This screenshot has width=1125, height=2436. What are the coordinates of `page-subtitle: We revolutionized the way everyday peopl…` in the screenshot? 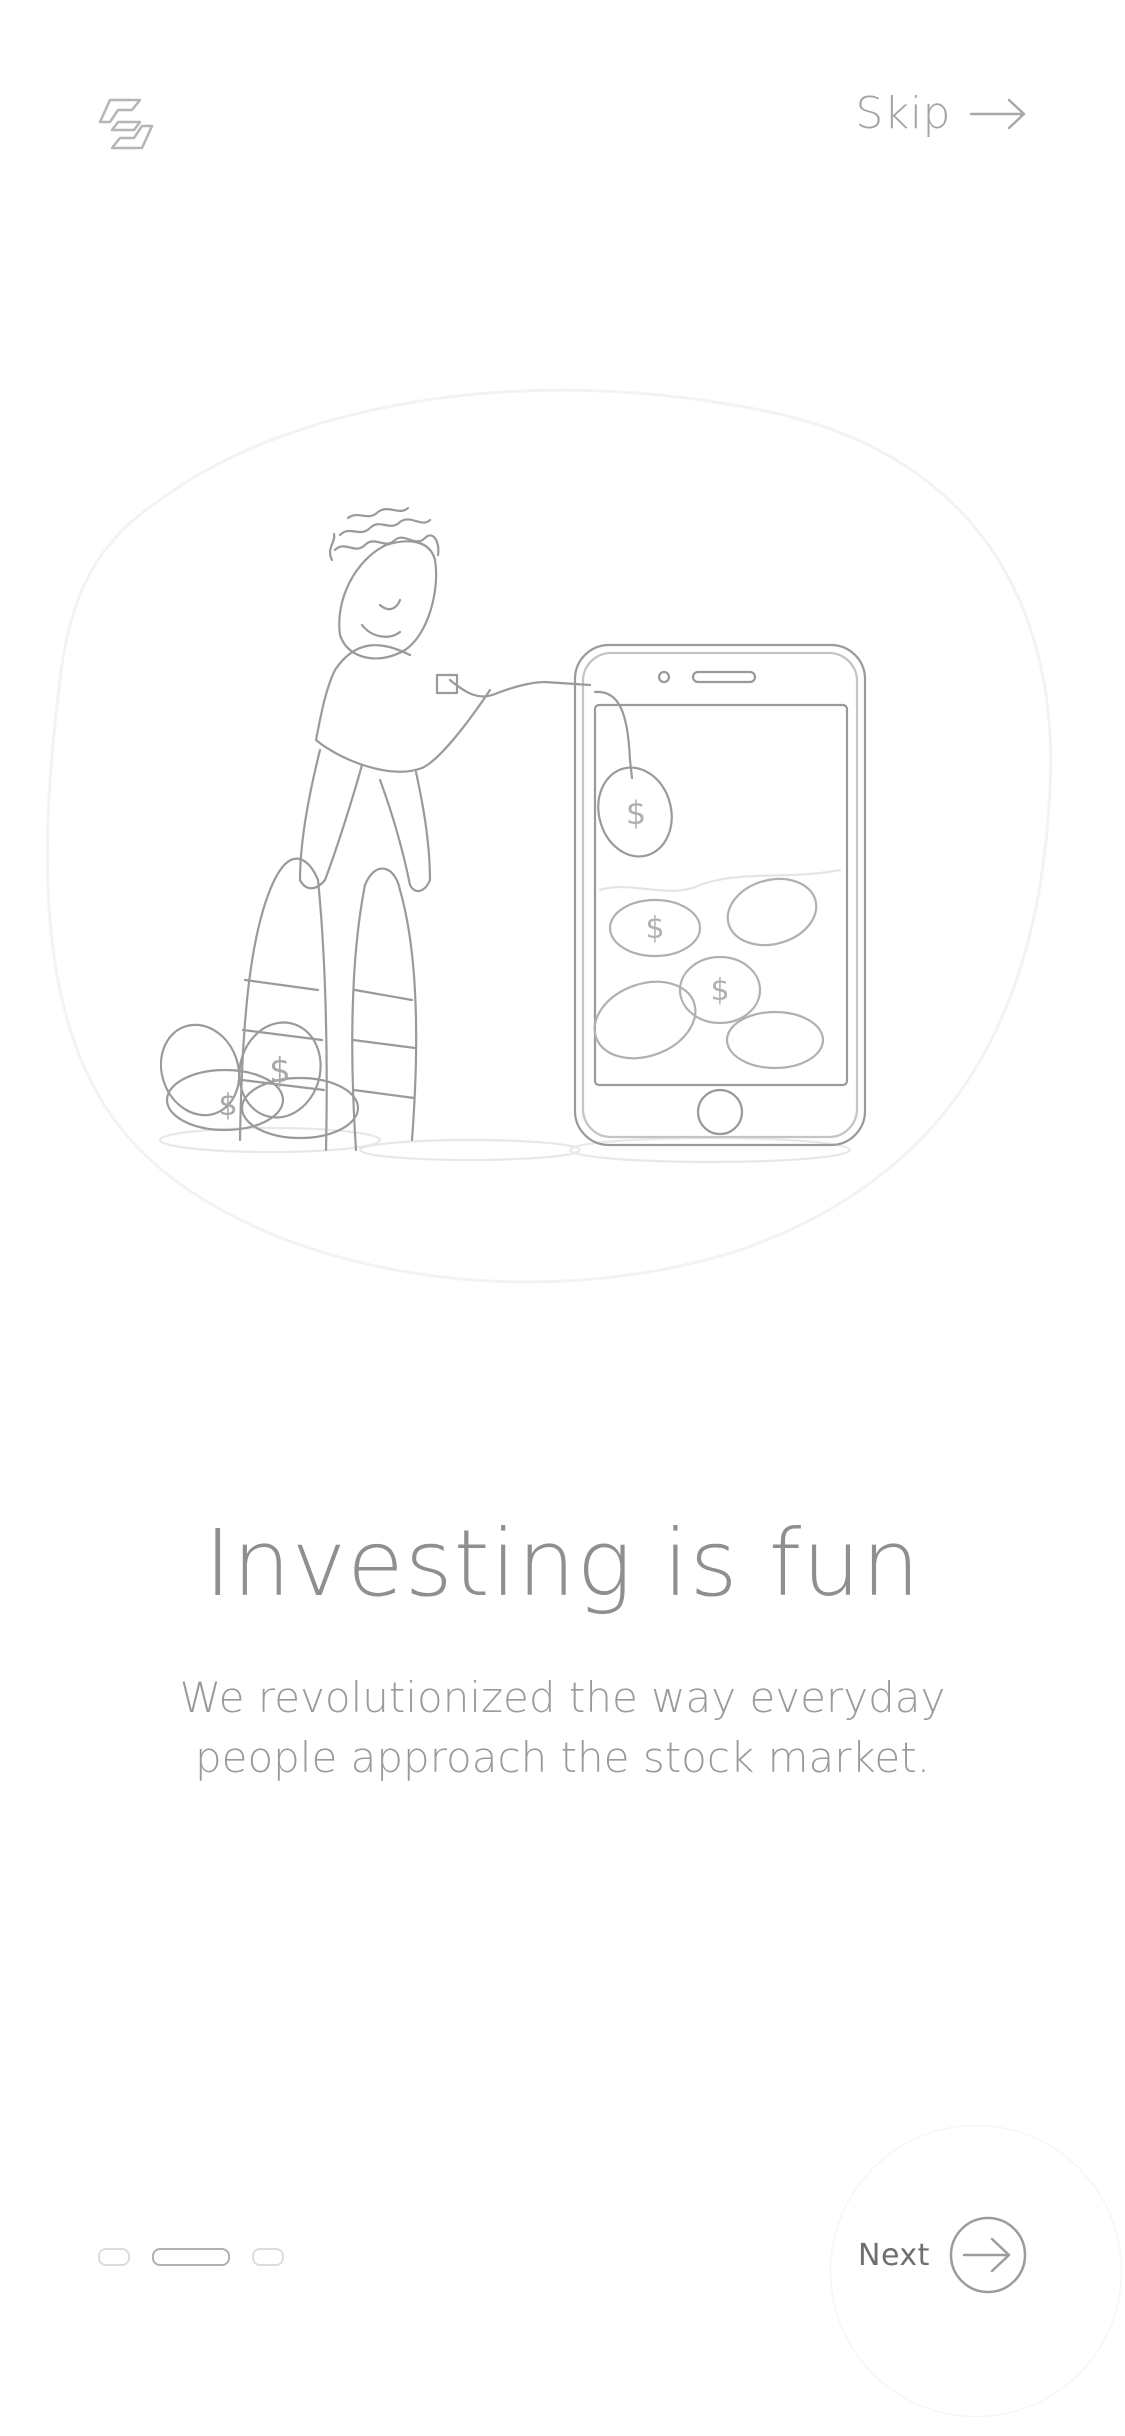 It's located at (562, 1727).